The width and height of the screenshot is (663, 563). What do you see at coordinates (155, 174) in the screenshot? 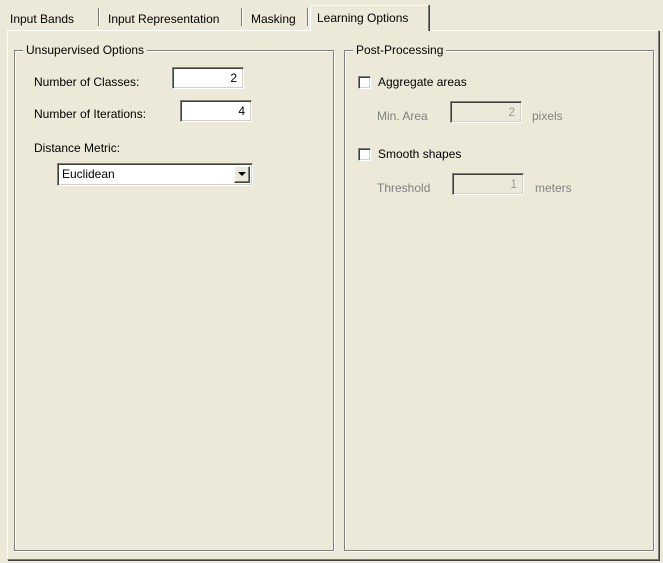
I see `distance-metric-select: Euclidean` at bounding box center [155, 174].